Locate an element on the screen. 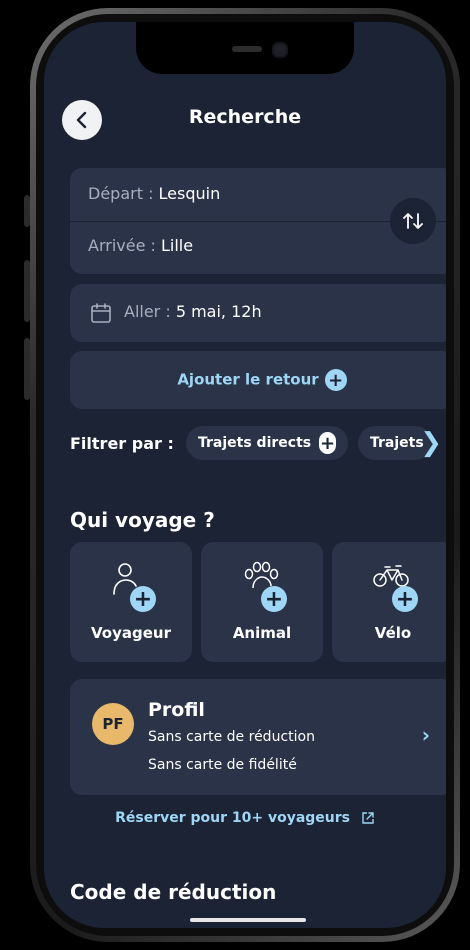 The height and width of the screenshot is (950, 470). chevron-right-icon: ❯ is located at coordinates (431, 443).